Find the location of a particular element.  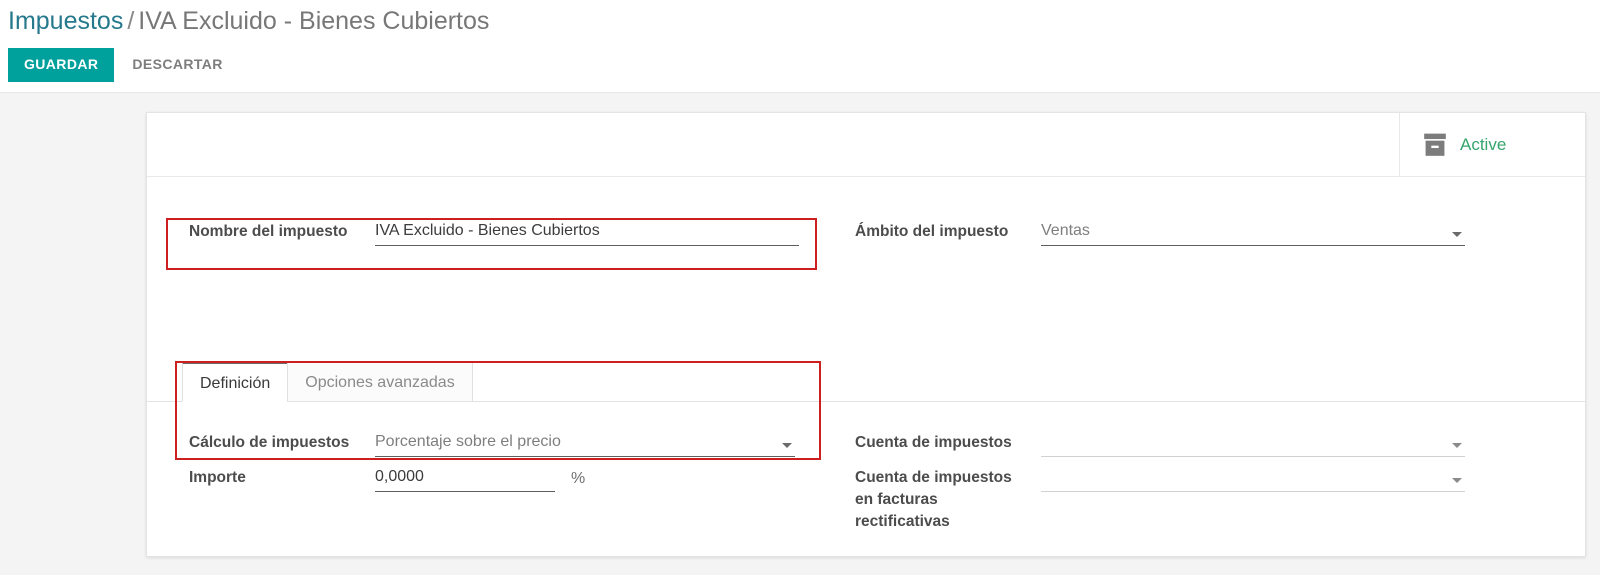

tax-account-select is located at coordinates (1253, 443).